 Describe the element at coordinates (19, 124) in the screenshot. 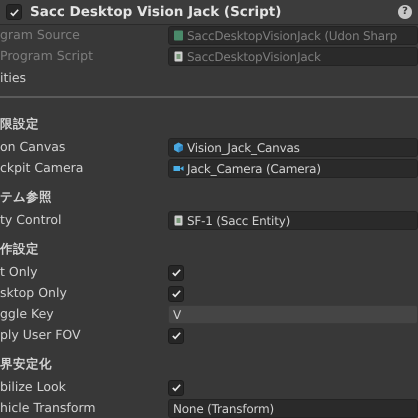

I see `section-heading: 限設定` at that location.